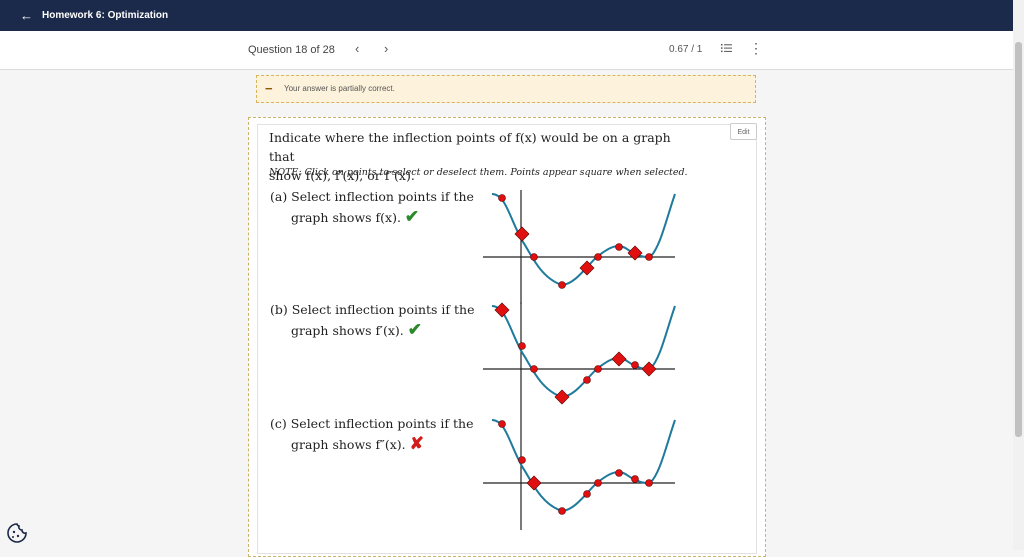 This screenshot has width=1024, height=557. Describe the element at coordinates (339, 88) in the screenshot. I see `feedback-text: Your answer is partially correct.` at that location.